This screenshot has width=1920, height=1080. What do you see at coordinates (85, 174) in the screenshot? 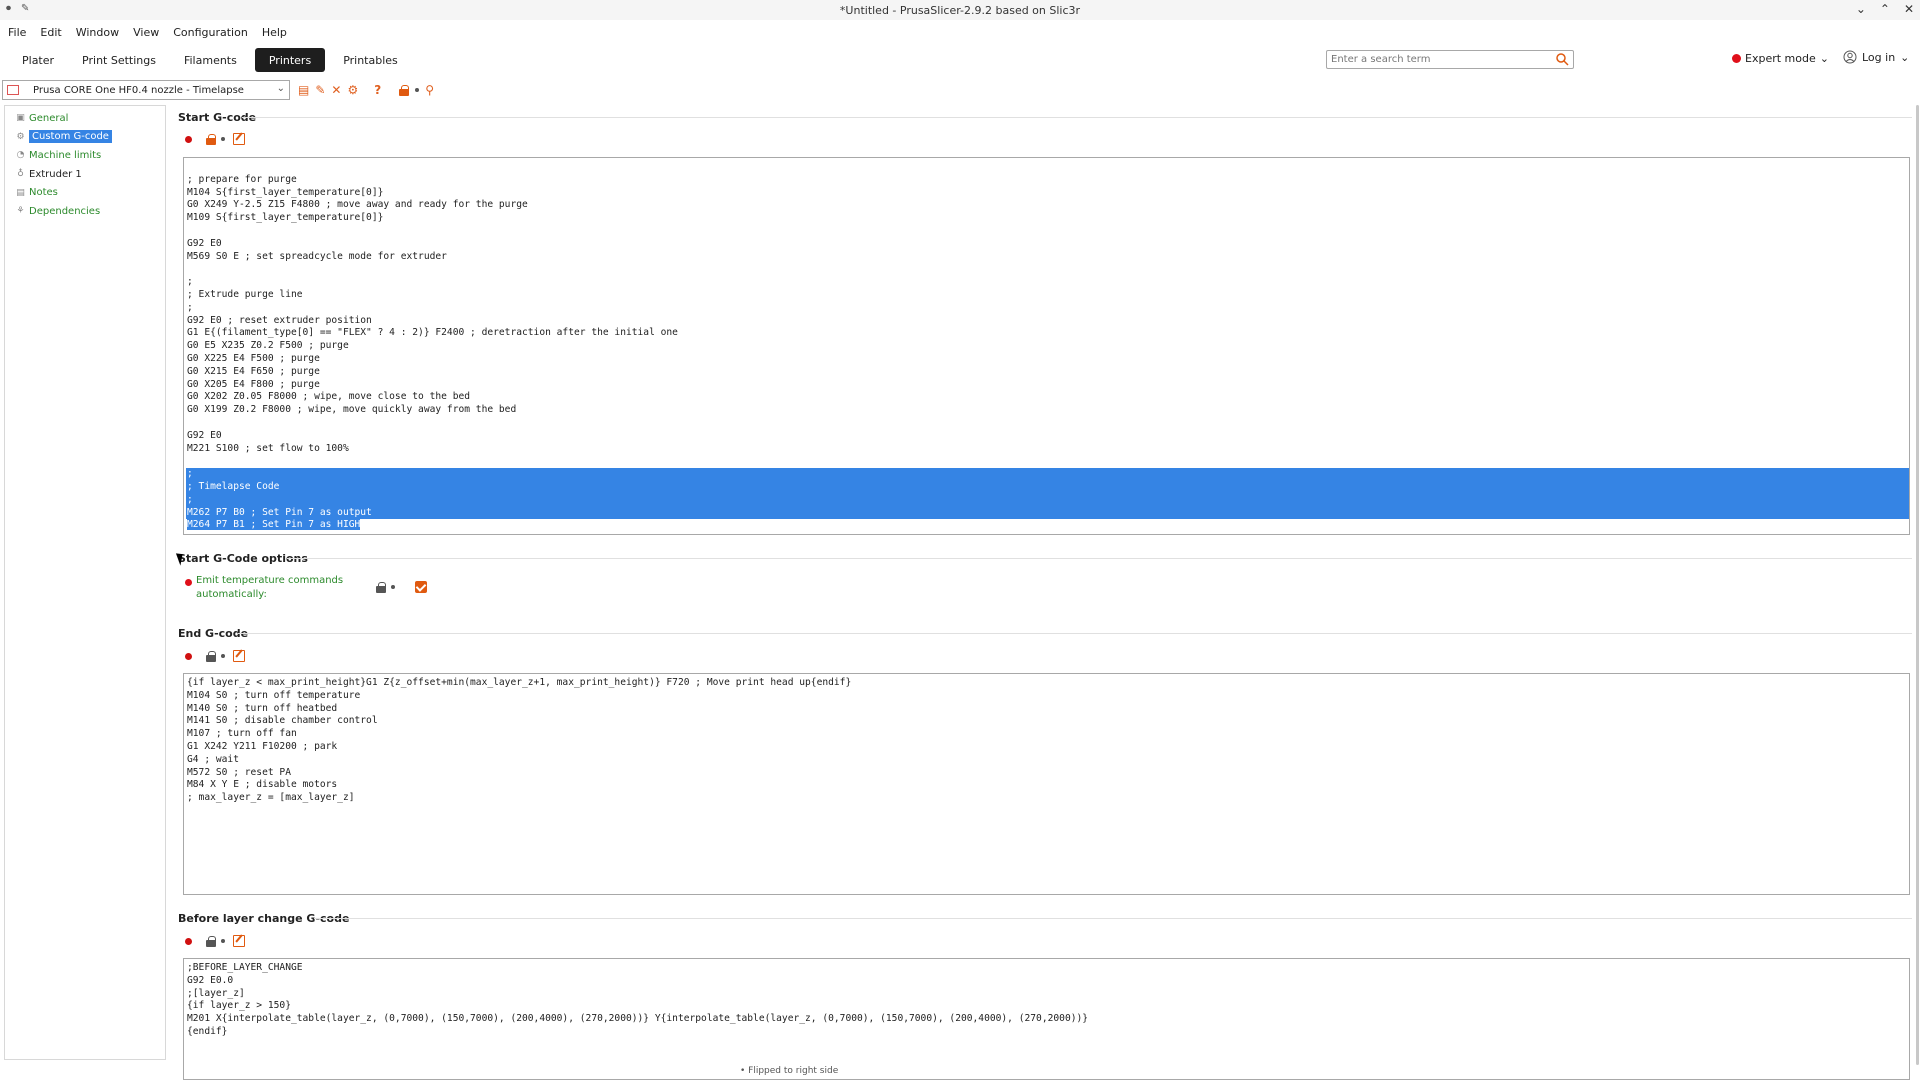
I see `tree-item-extruder-1: ♁ Extruder 1` at bounding box center [85, 174].